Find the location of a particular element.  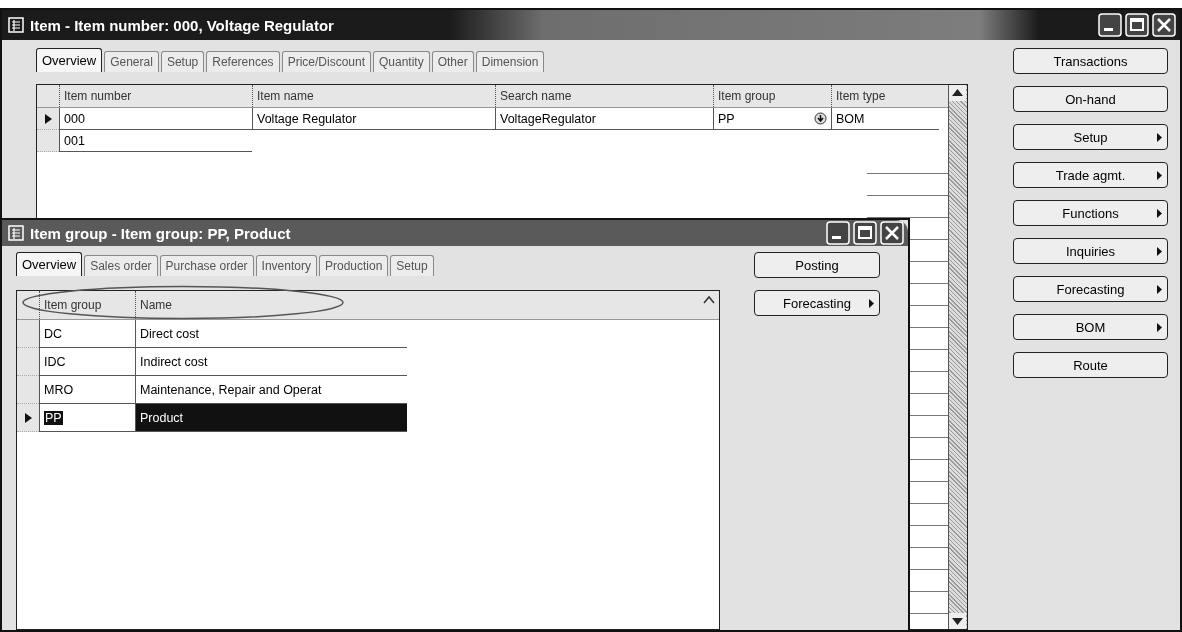

menu-button: Transactions is located at coordinates (1090, 61).